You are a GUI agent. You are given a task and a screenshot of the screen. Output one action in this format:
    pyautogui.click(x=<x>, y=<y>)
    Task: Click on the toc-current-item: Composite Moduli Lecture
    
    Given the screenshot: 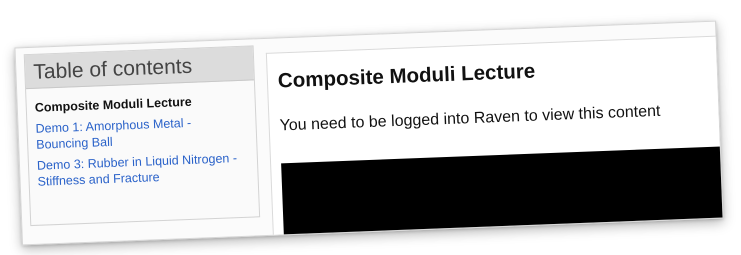 What is the action you would take?
    pyautogui.click(x=113, y=104)
    